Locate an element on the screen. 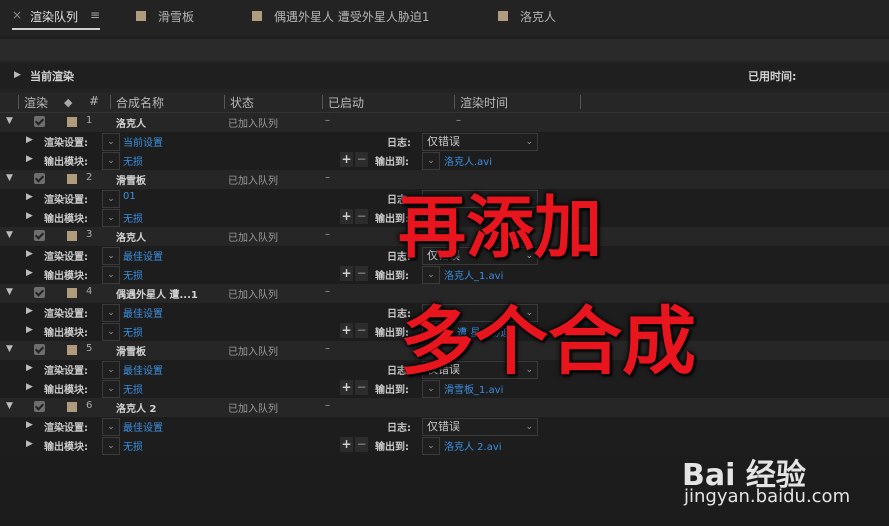 Image resolution: width=889 pixels, height=526 pixels. tab-comp-2: 偶遇外星人 遭受外星人胁迫1 is located at coordinates (351, 16).